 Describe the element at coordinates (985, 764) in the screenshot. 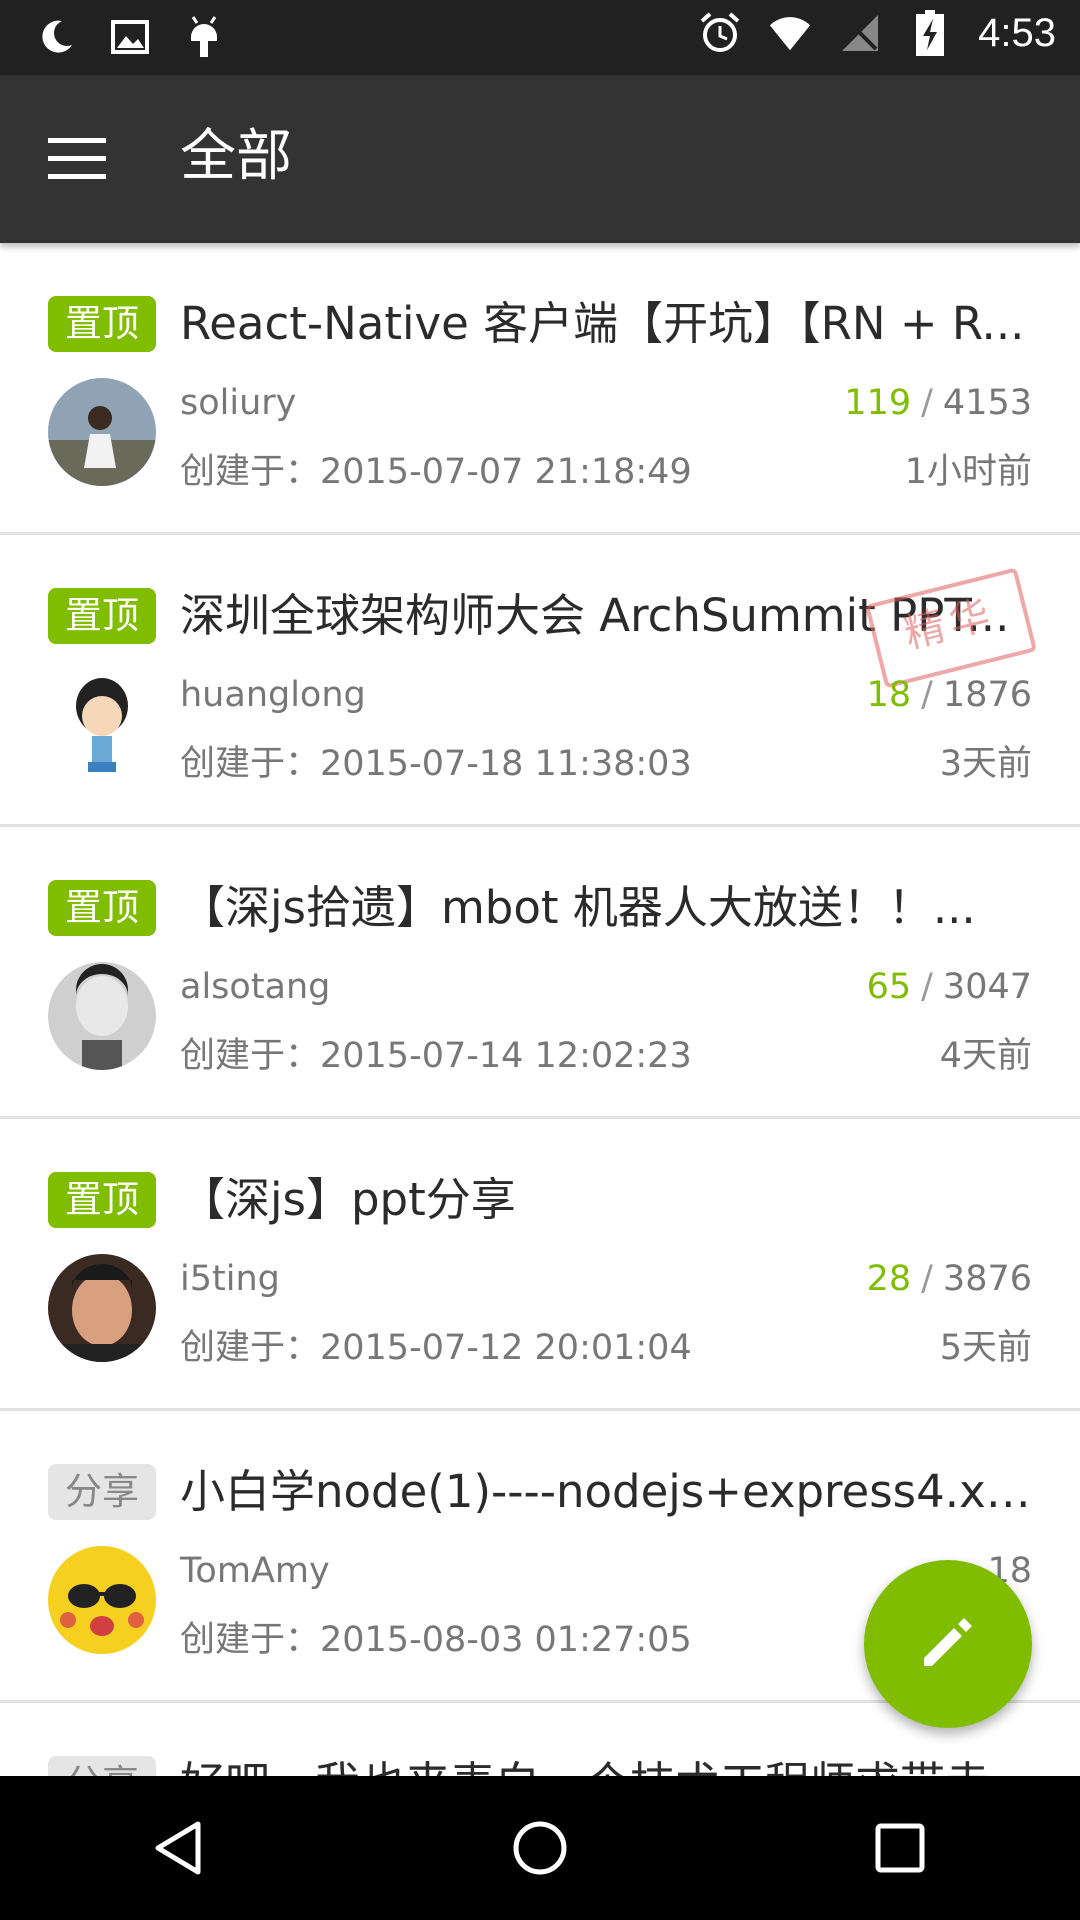

I see `last-reply-time: 3天前` at that location.